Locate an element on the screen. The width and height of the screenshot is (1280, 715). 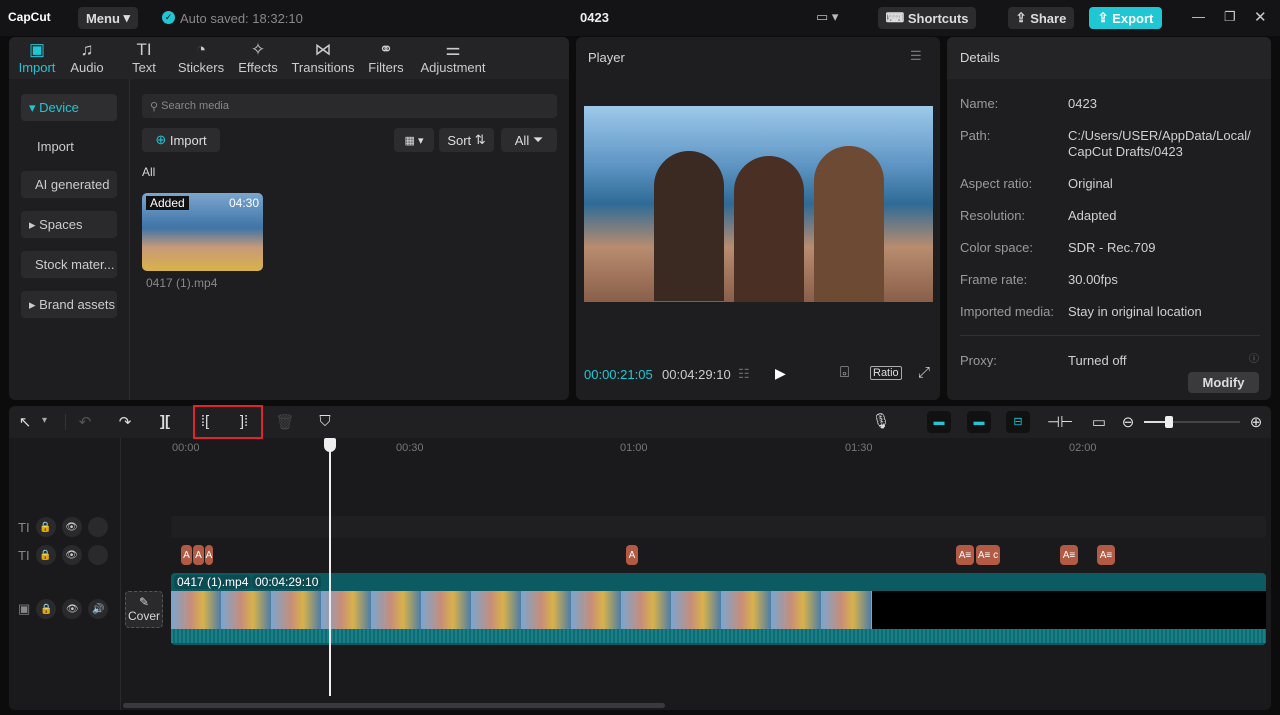
share-button: ⇪ Share is located at coordinates (1041, 18).